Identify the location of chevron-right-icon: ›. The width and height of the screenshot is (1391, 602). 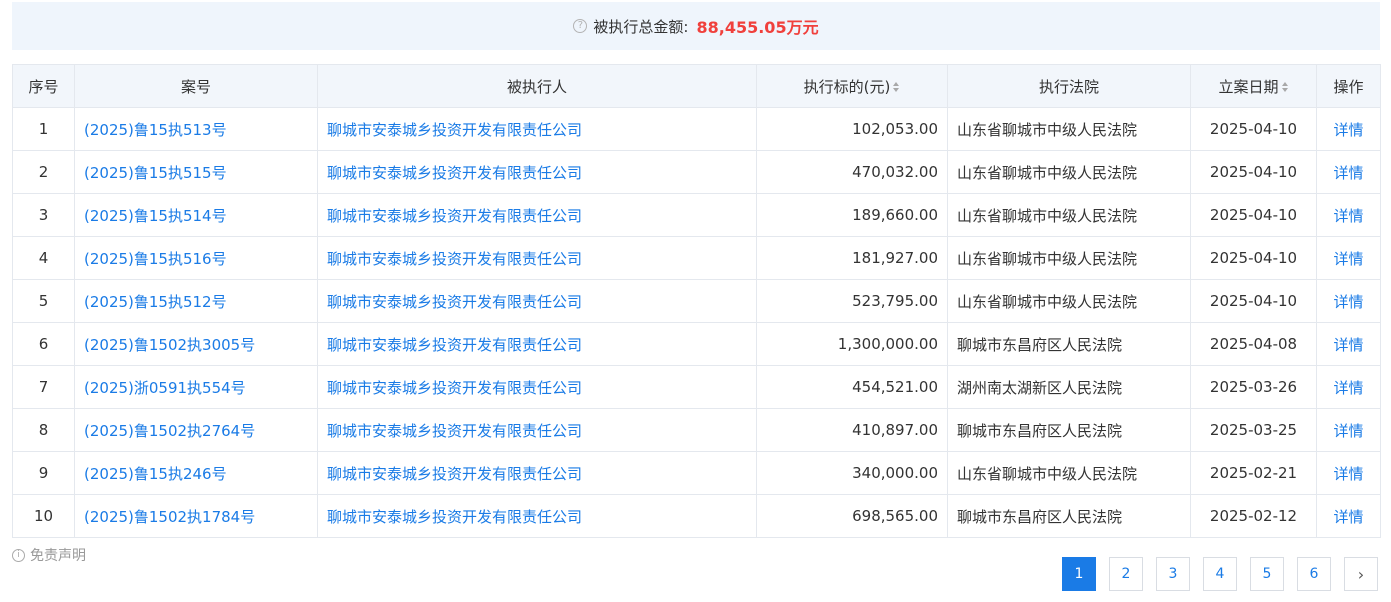
(1361, 574).